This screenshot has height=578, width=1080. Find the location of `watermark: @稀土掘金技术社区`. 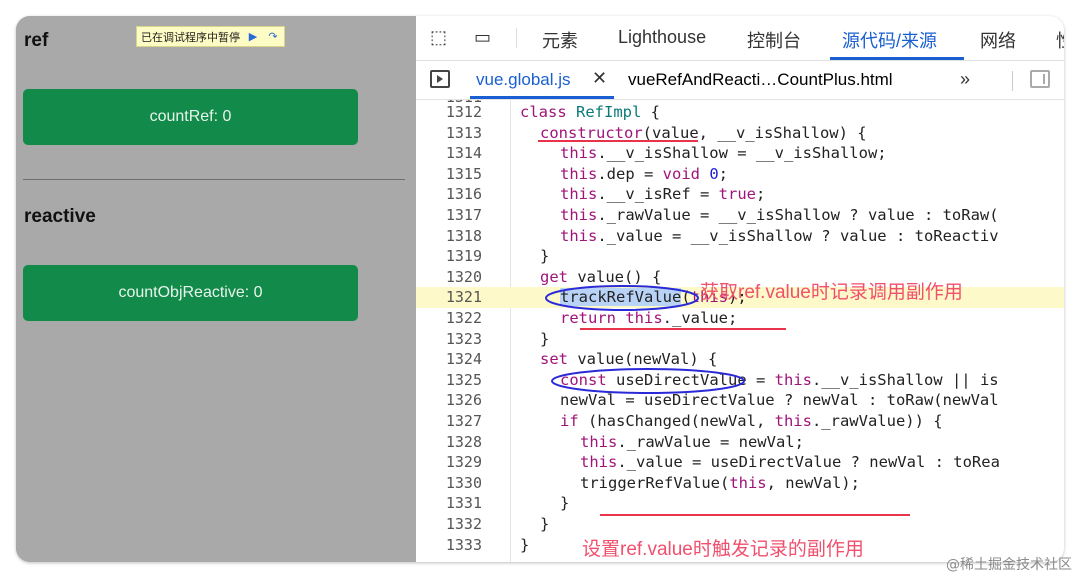

watermark: @稀土掘金技术社区 is located at coordinates (1009, 565).